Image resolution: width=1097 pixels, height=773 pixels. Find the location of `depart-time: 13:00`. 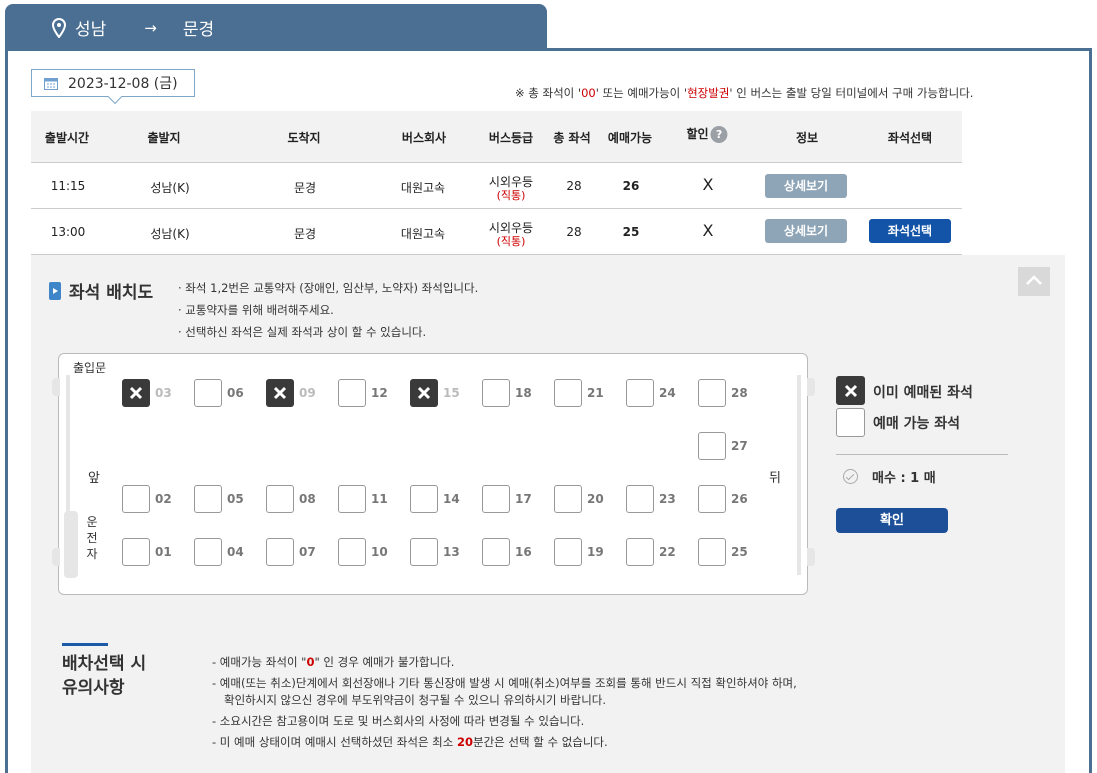

depart-time: 13:00 is located at coordinates (68, 232).